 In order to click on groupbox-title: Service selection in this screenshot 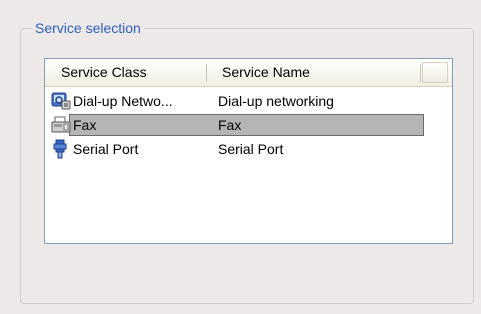, I will do `click(88, 28)`.